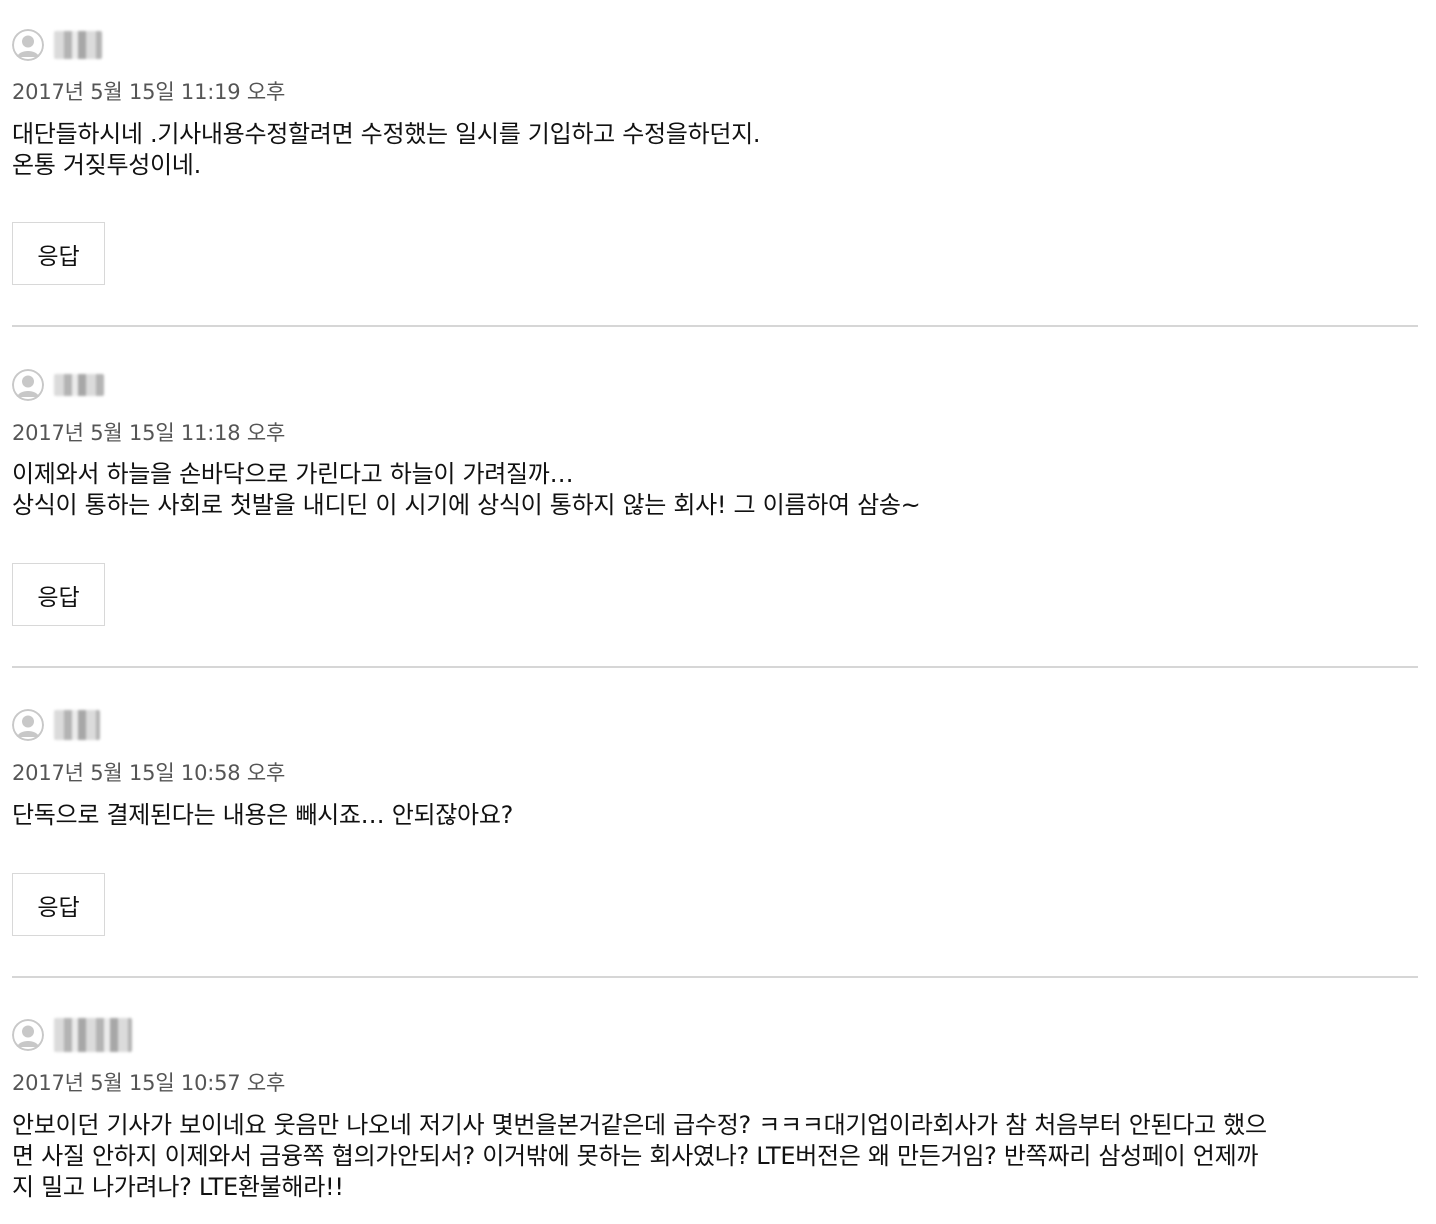 Image resolution: width=1436 pixels, height=1224 pixels. I want to click on comment-text-line: 온통 거짖투성이네., so click(106, 165).